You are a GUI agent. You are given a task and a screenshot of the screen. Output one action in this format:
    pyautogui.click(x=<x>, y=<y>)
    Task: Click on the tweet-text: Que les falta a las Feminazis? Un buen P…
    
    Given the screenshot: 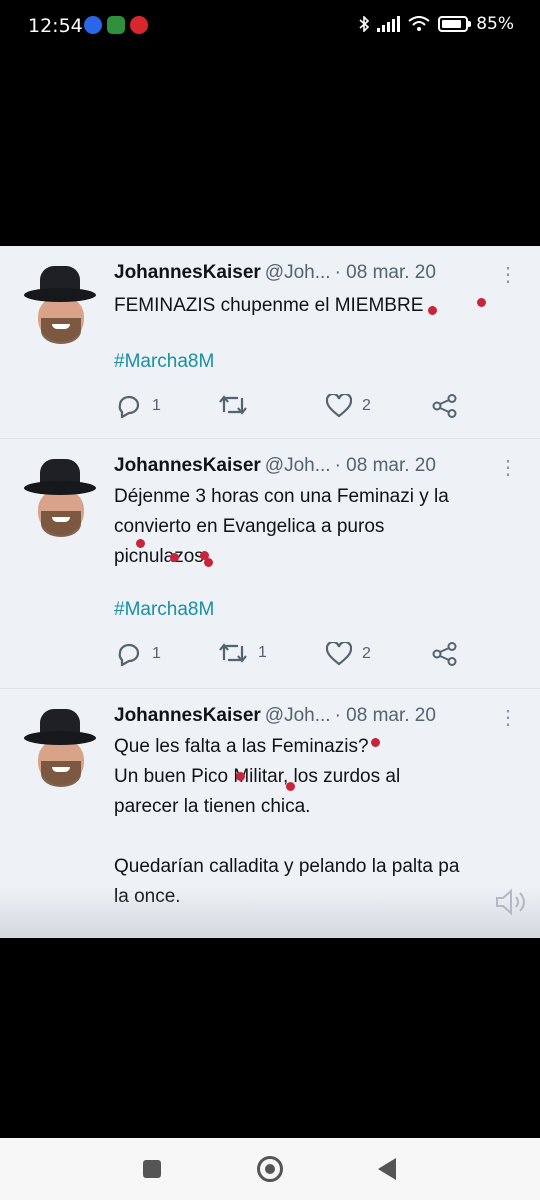 What is the action you would take?
    pyautogui.click(x=319, y=822)
    